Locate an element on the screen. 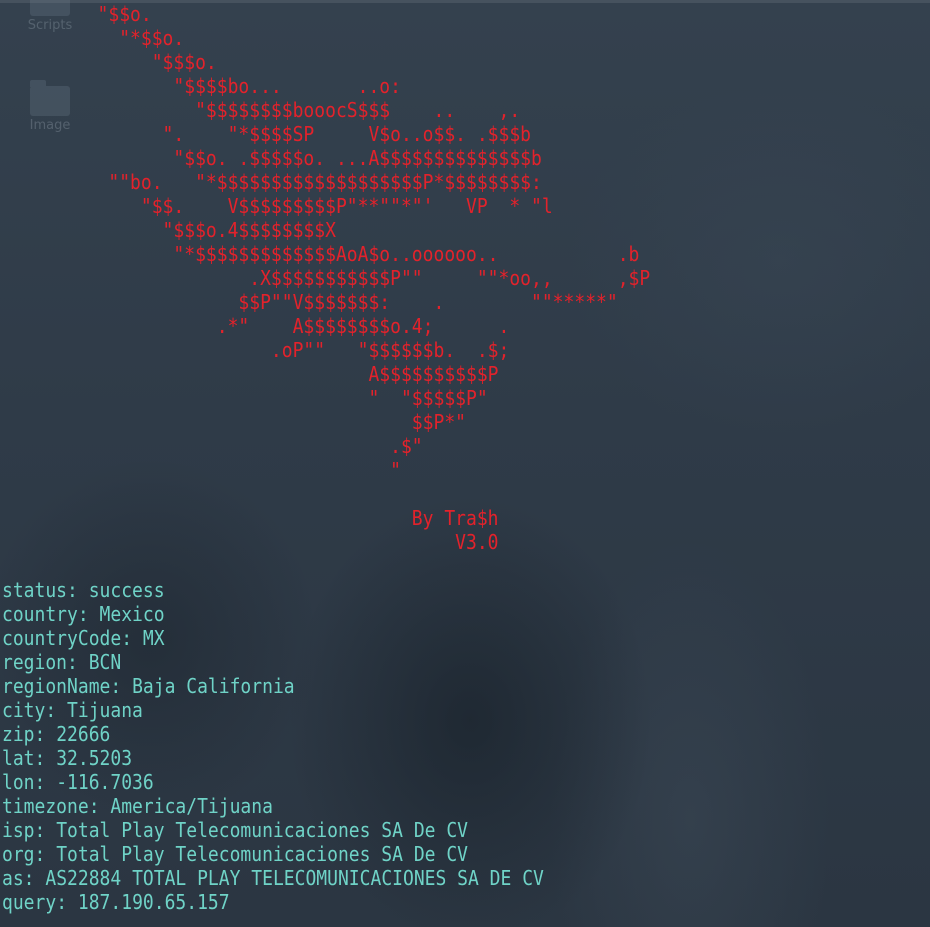 The width and height of the screenshot is (930, 927). banner-line: "$$$$$$$$booocS$$$ .. ,. is located at coordinates (260, 110).